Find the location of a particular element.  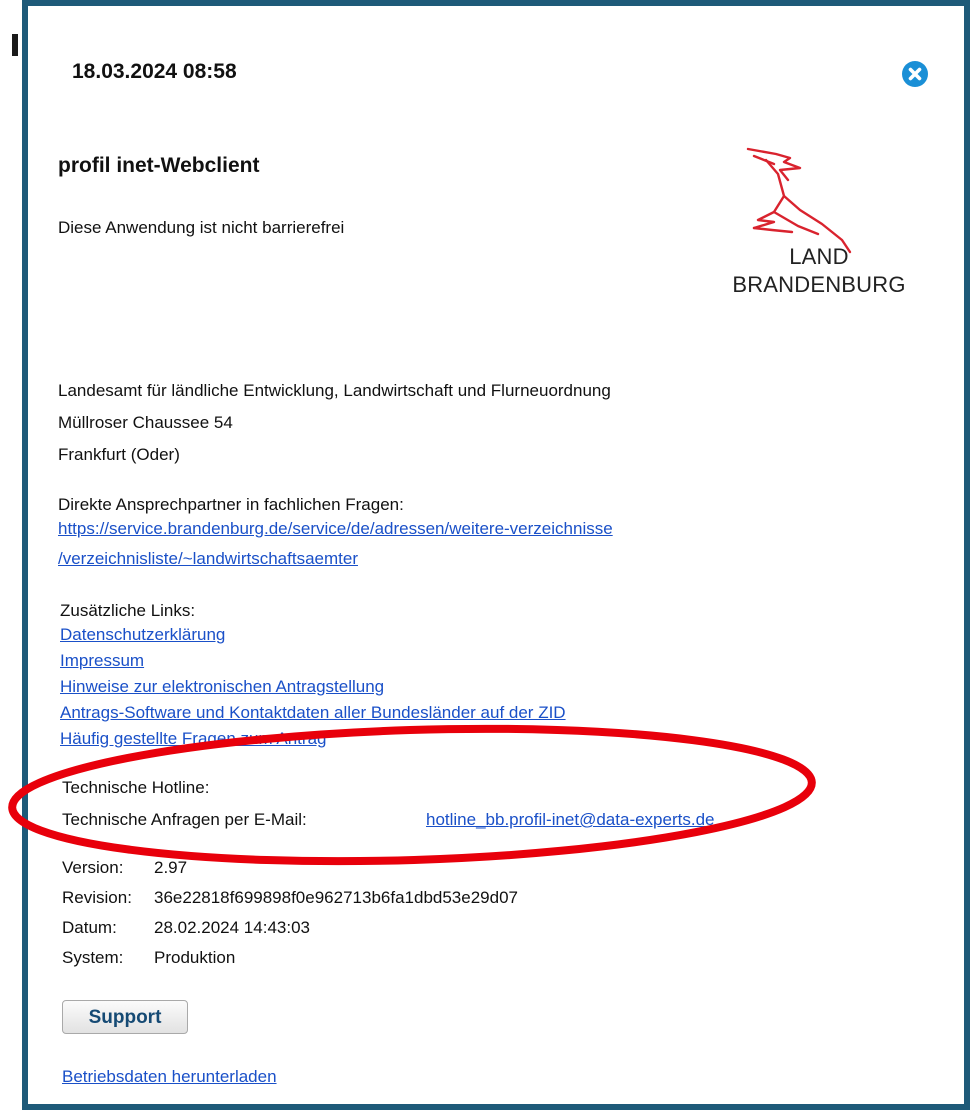

accessibility-notice: Diese Anwendung ist nicht barrierefrei is located at coordinates (201, 227).